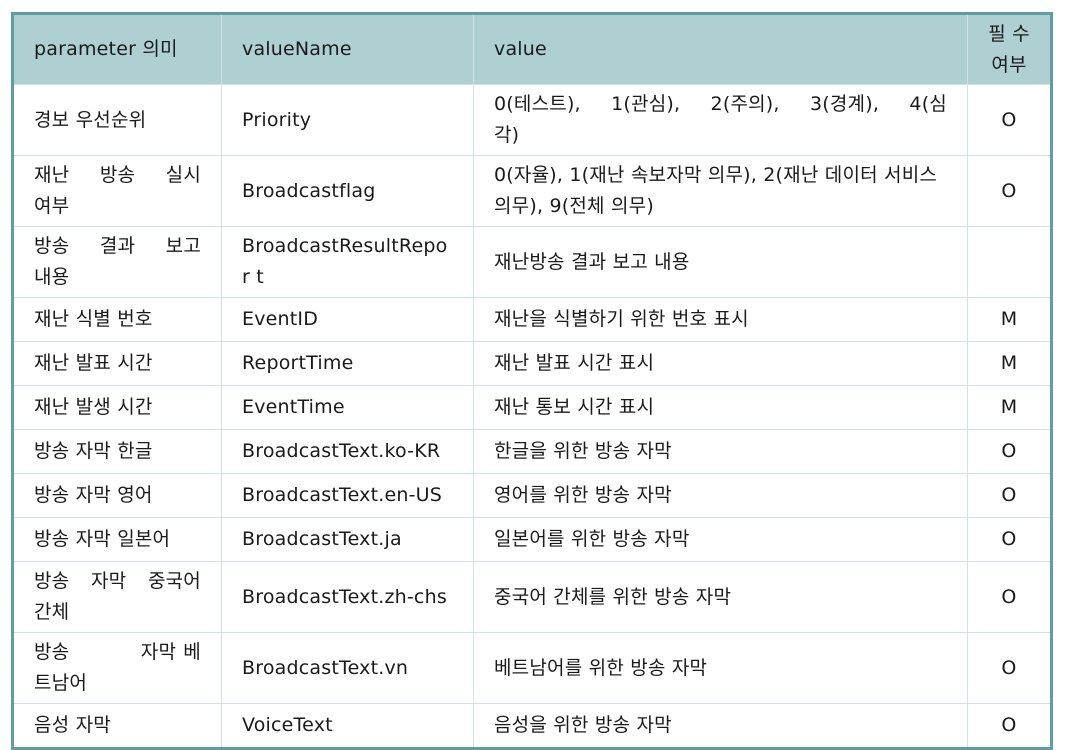 This screenshot has width=1065, height=750. What do you see at coordinates (347, 407) in the screenshot?
I see `cell-value-name: EventTime` at bounding box center [347, 407].